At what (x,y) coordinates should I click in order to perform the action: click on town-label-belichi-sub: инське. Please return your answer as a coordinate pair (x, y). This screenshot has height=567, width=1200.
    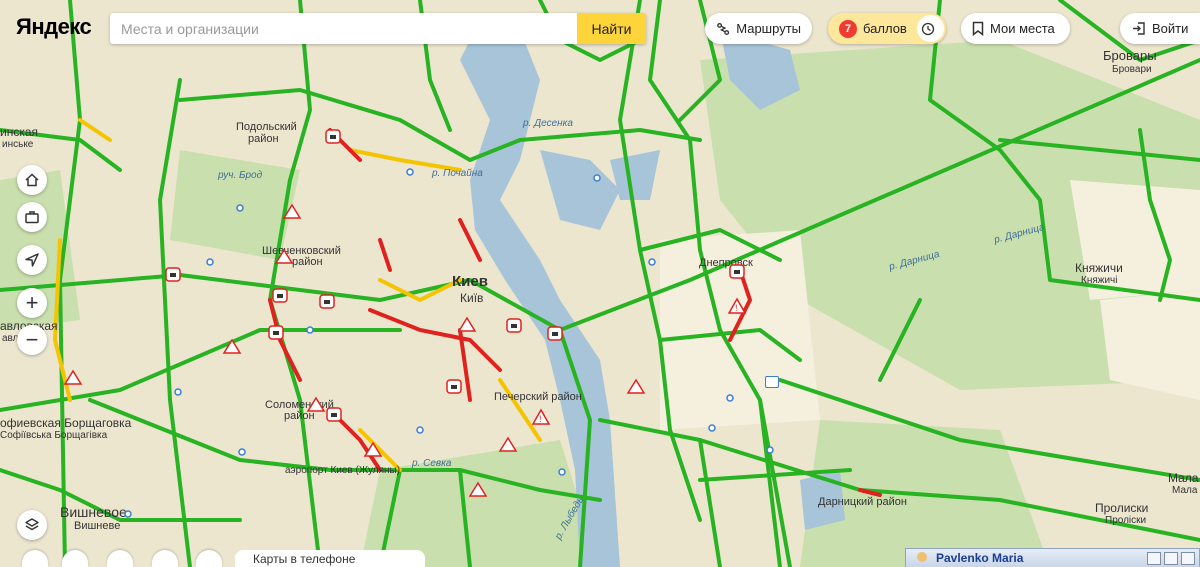
    Looking at the image, I should click on (18, 144).